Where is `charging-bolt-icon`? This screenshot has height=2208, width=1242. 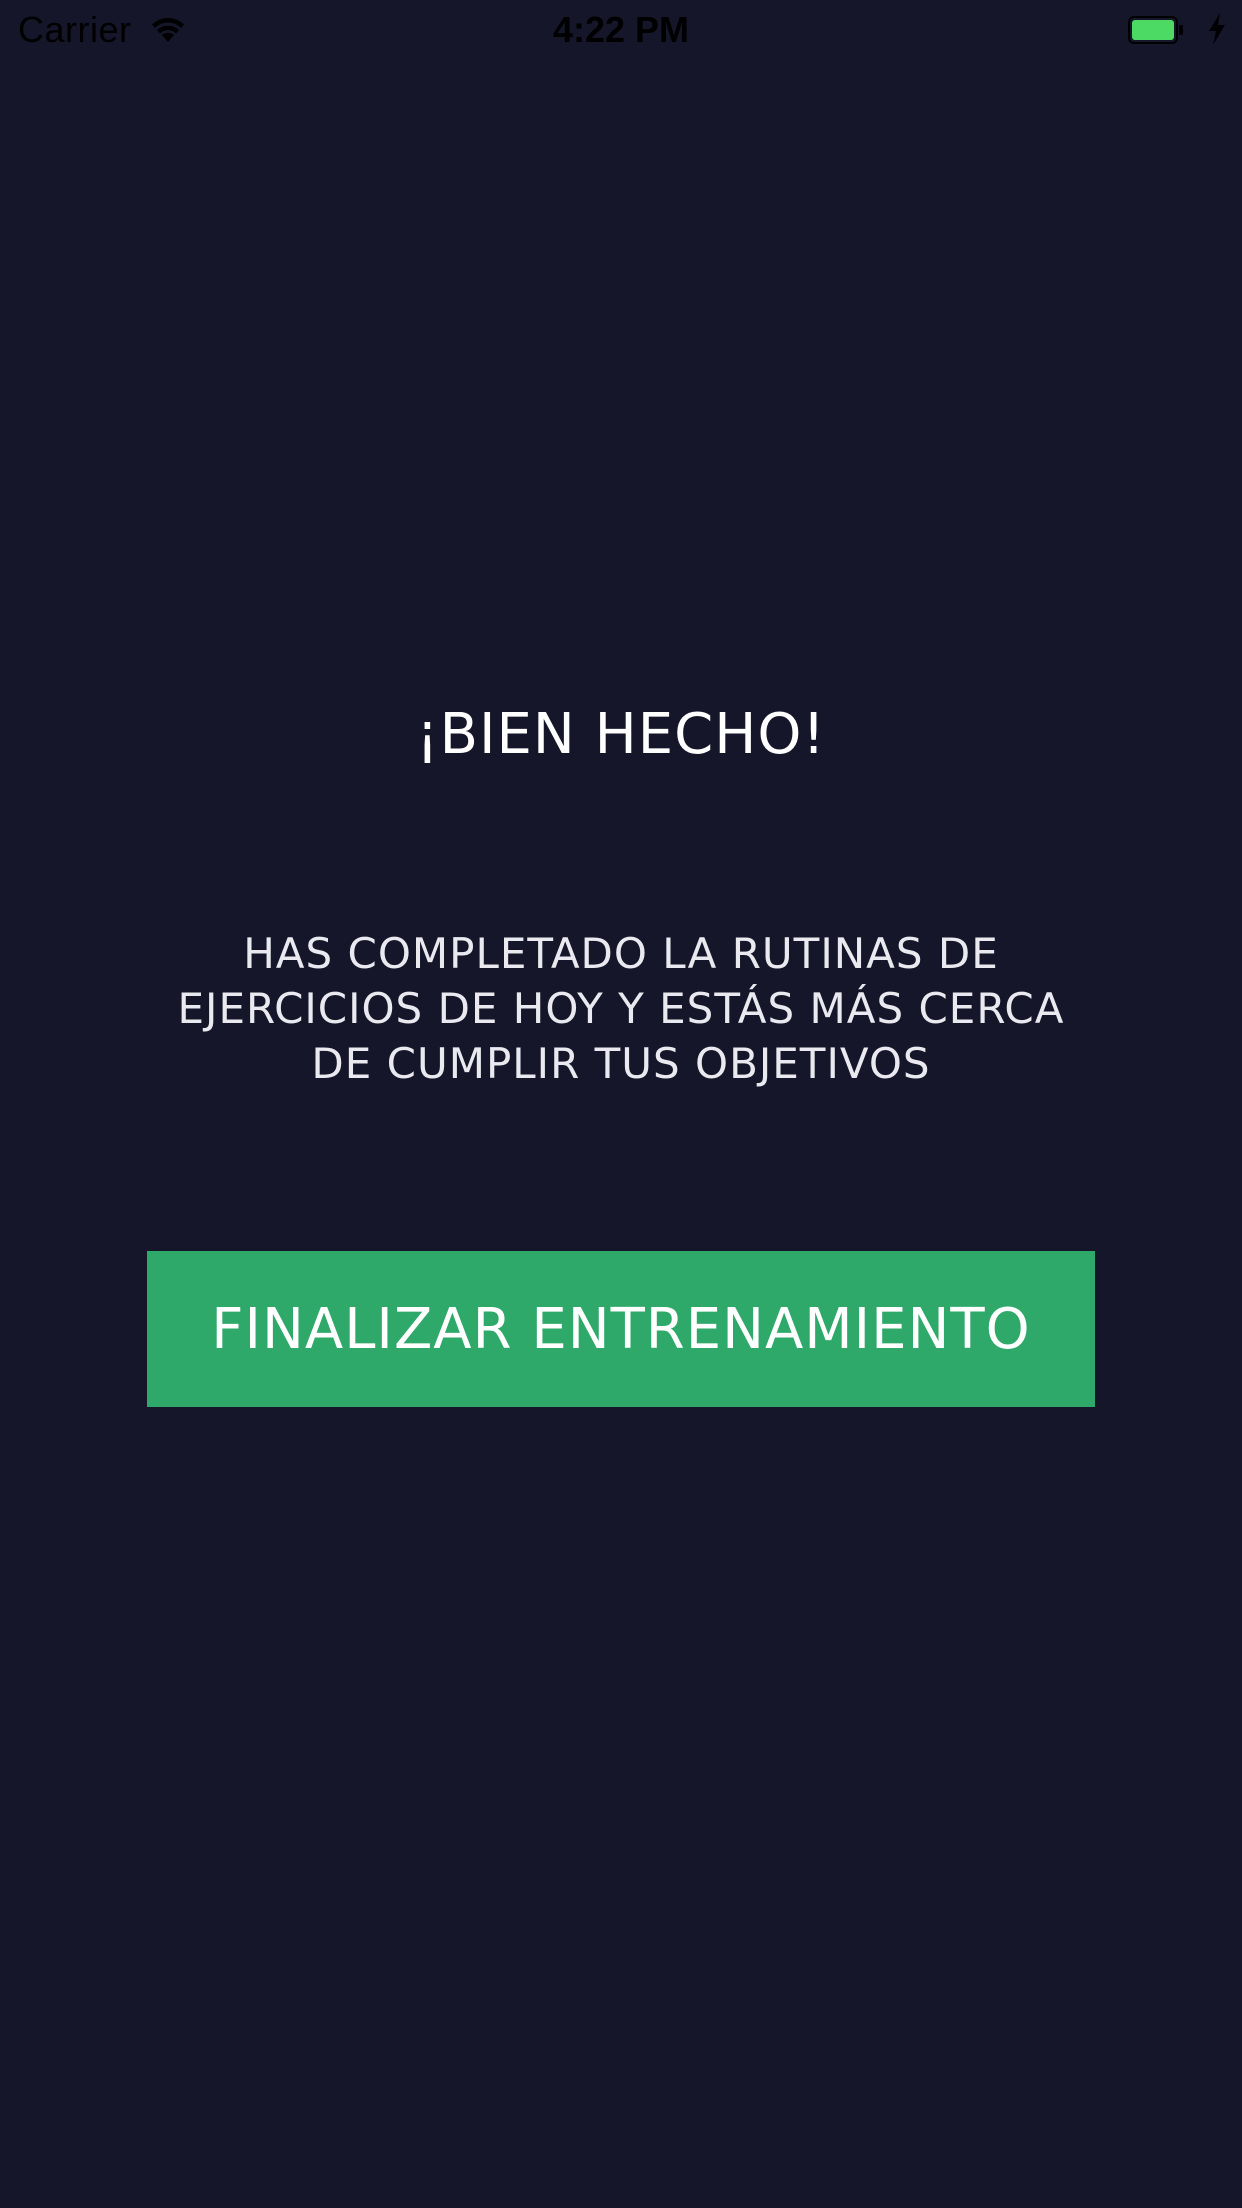
charging-bolt-icon is located at coordinates (1217, 29).